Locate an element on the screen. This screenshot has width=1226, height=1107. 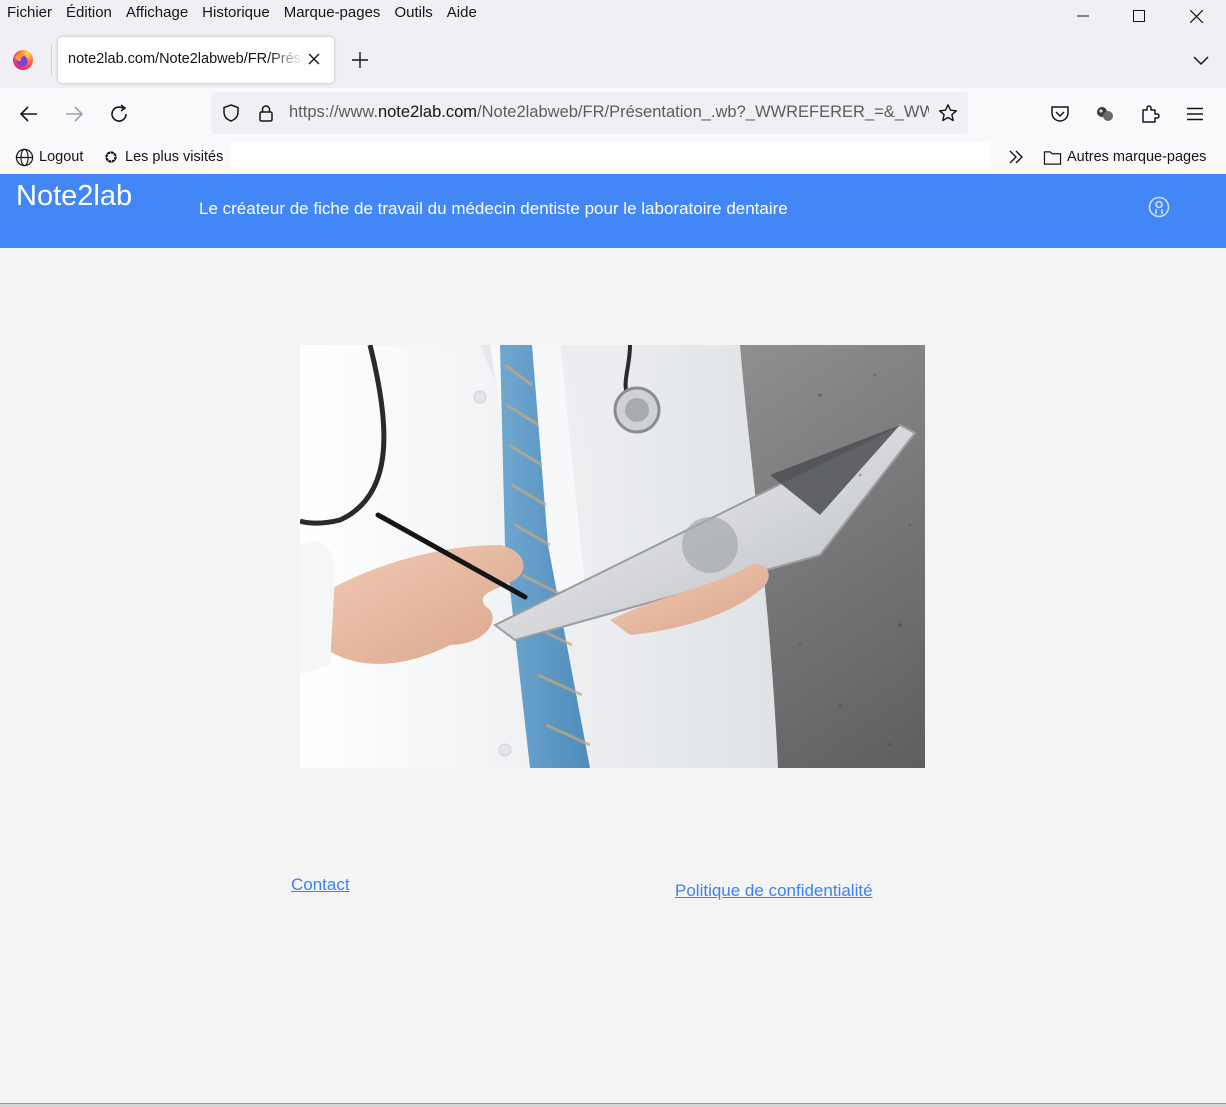
hamburger-menu-icon is located at coordinates (1195, 114).